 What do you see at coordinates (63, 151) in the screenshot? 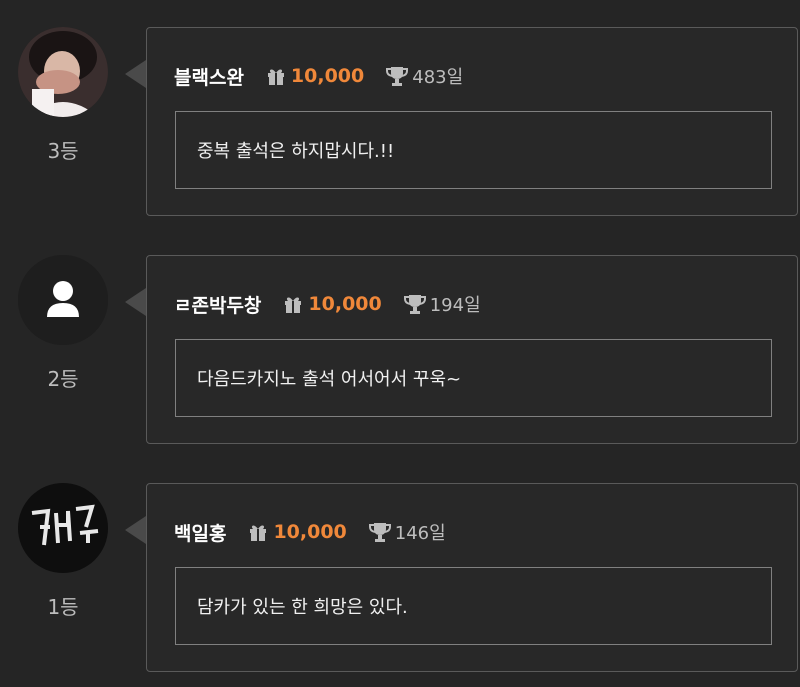
I see `rank-label: 3등` at bounding box center [63, 151].